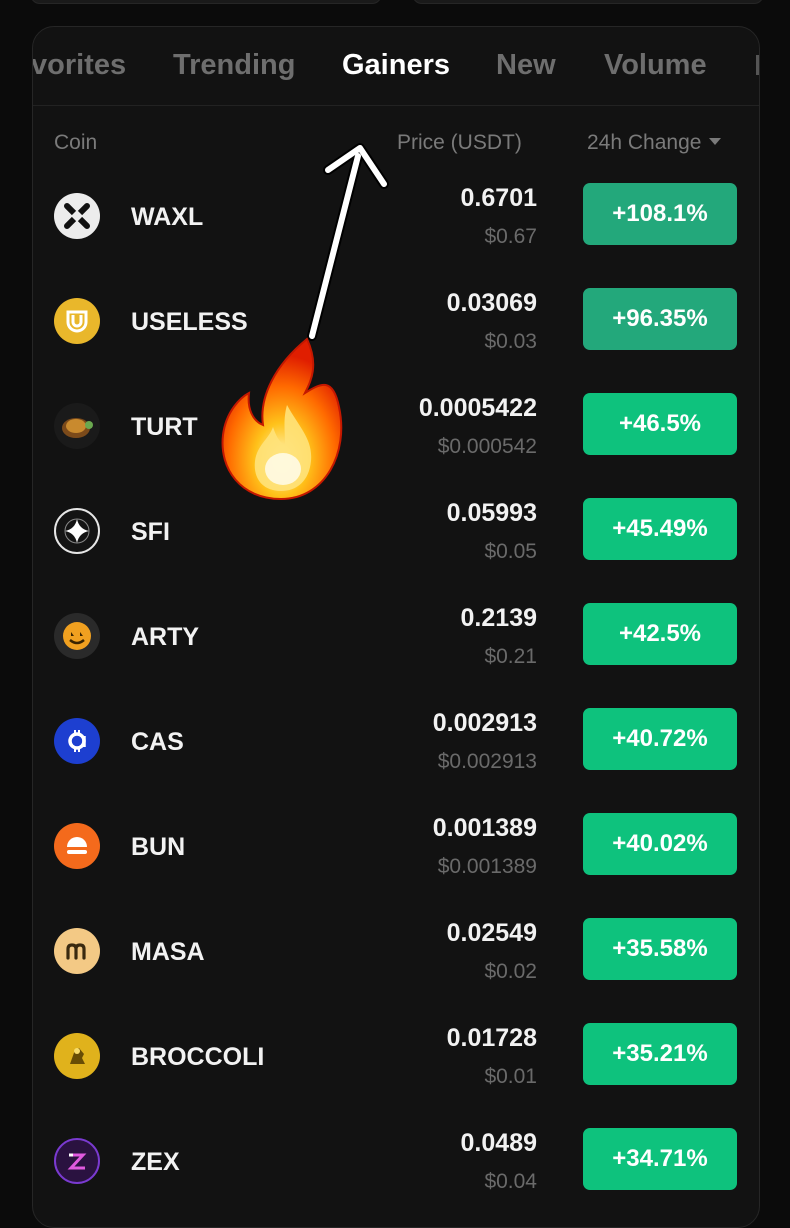  Describe the element at coordinates (487, 866) in the screenshot. I see `coin-usd-price: $0.001389` at that location.